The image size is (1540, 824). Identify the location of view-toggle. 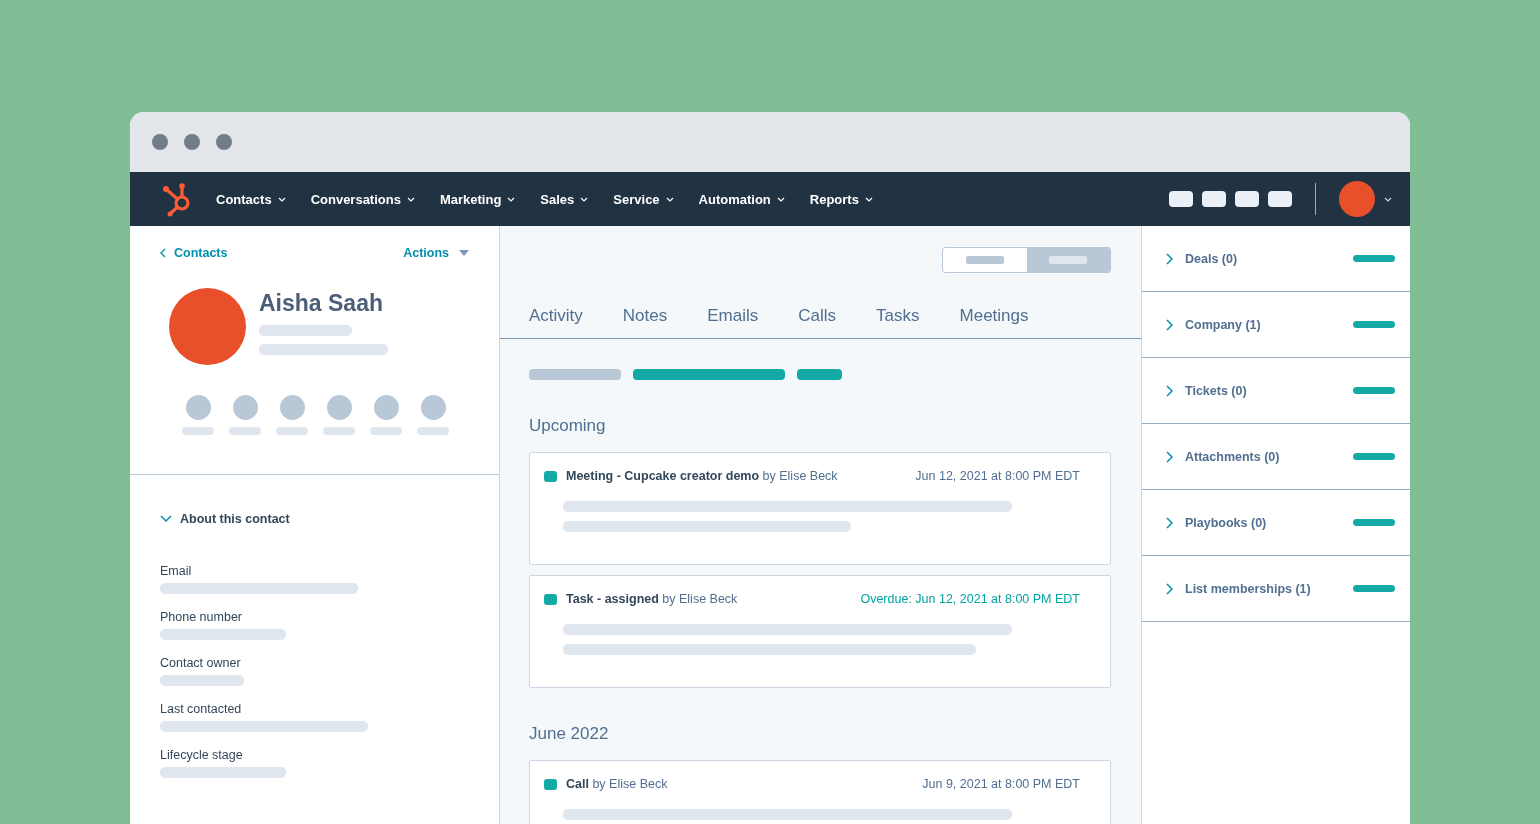
(1026, 260).